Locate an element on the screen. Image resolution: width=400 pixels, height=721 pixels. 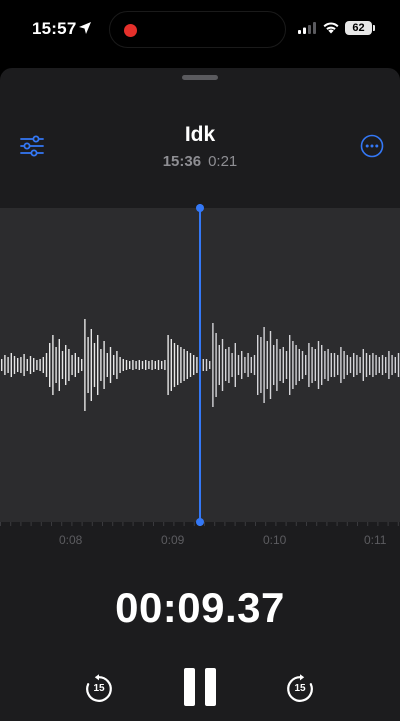
pause-button is located at coordinates (200, 687).